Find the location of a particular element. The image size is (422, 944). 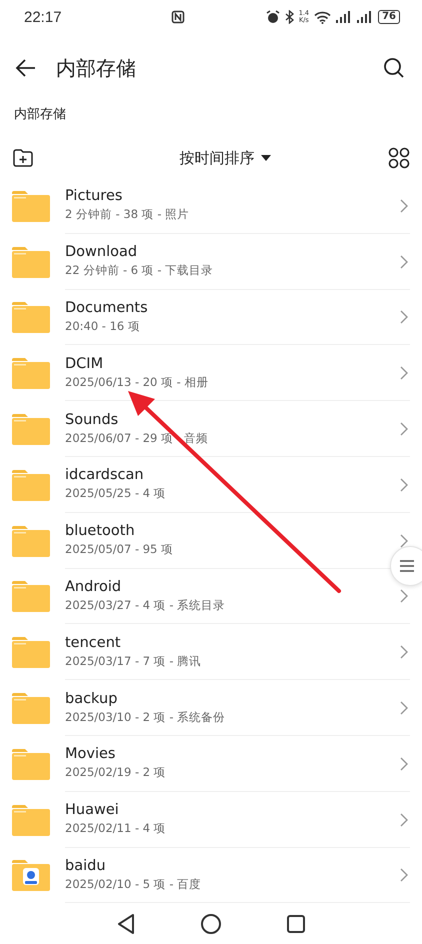

folder-row: tencent 2025/03/17 - 7 项 - 腾讯 is located at coordinates (211, 652).